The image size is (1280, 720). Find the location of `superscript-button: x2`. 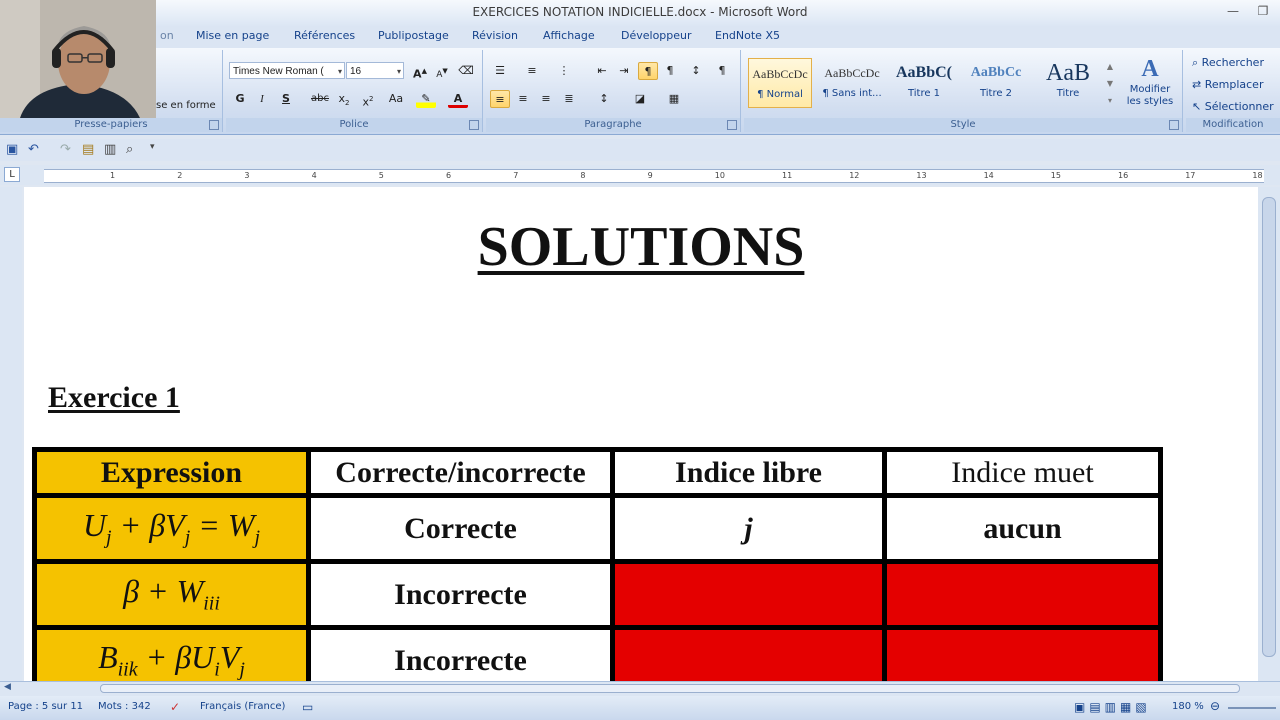

superscript-button: x2 is located at coordinates (368, 99).